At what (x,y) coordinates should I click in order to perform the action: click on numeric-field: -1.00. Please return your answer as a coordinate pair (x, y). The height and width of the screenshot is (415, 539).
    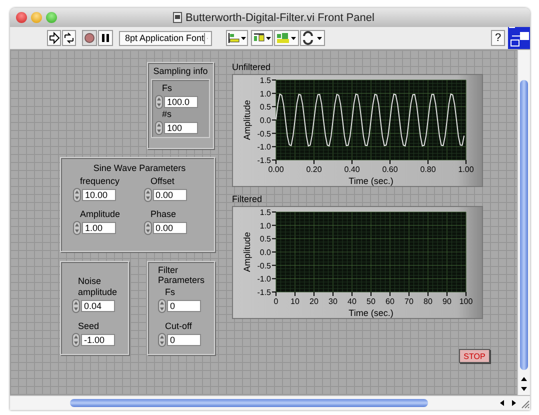
    Looking at the image, I should click on (98, 340).